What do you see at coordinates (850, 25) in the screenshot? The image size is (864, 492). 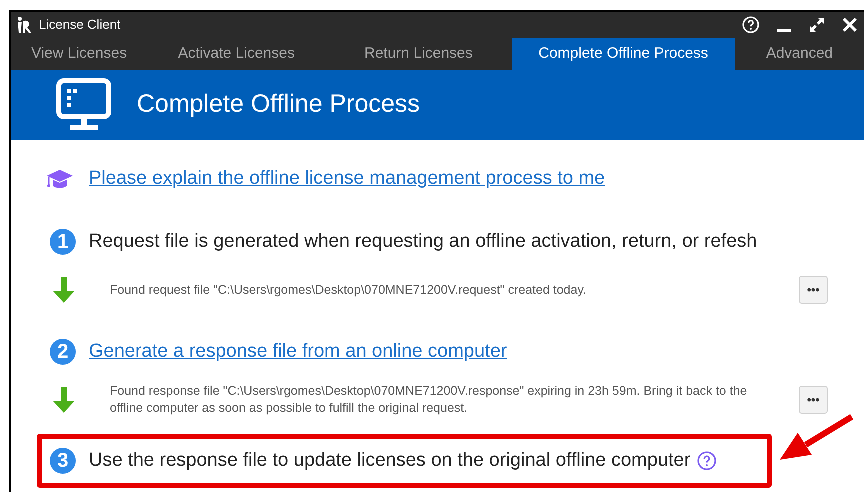 I see `close-icon` at bounding box center [850, 25].